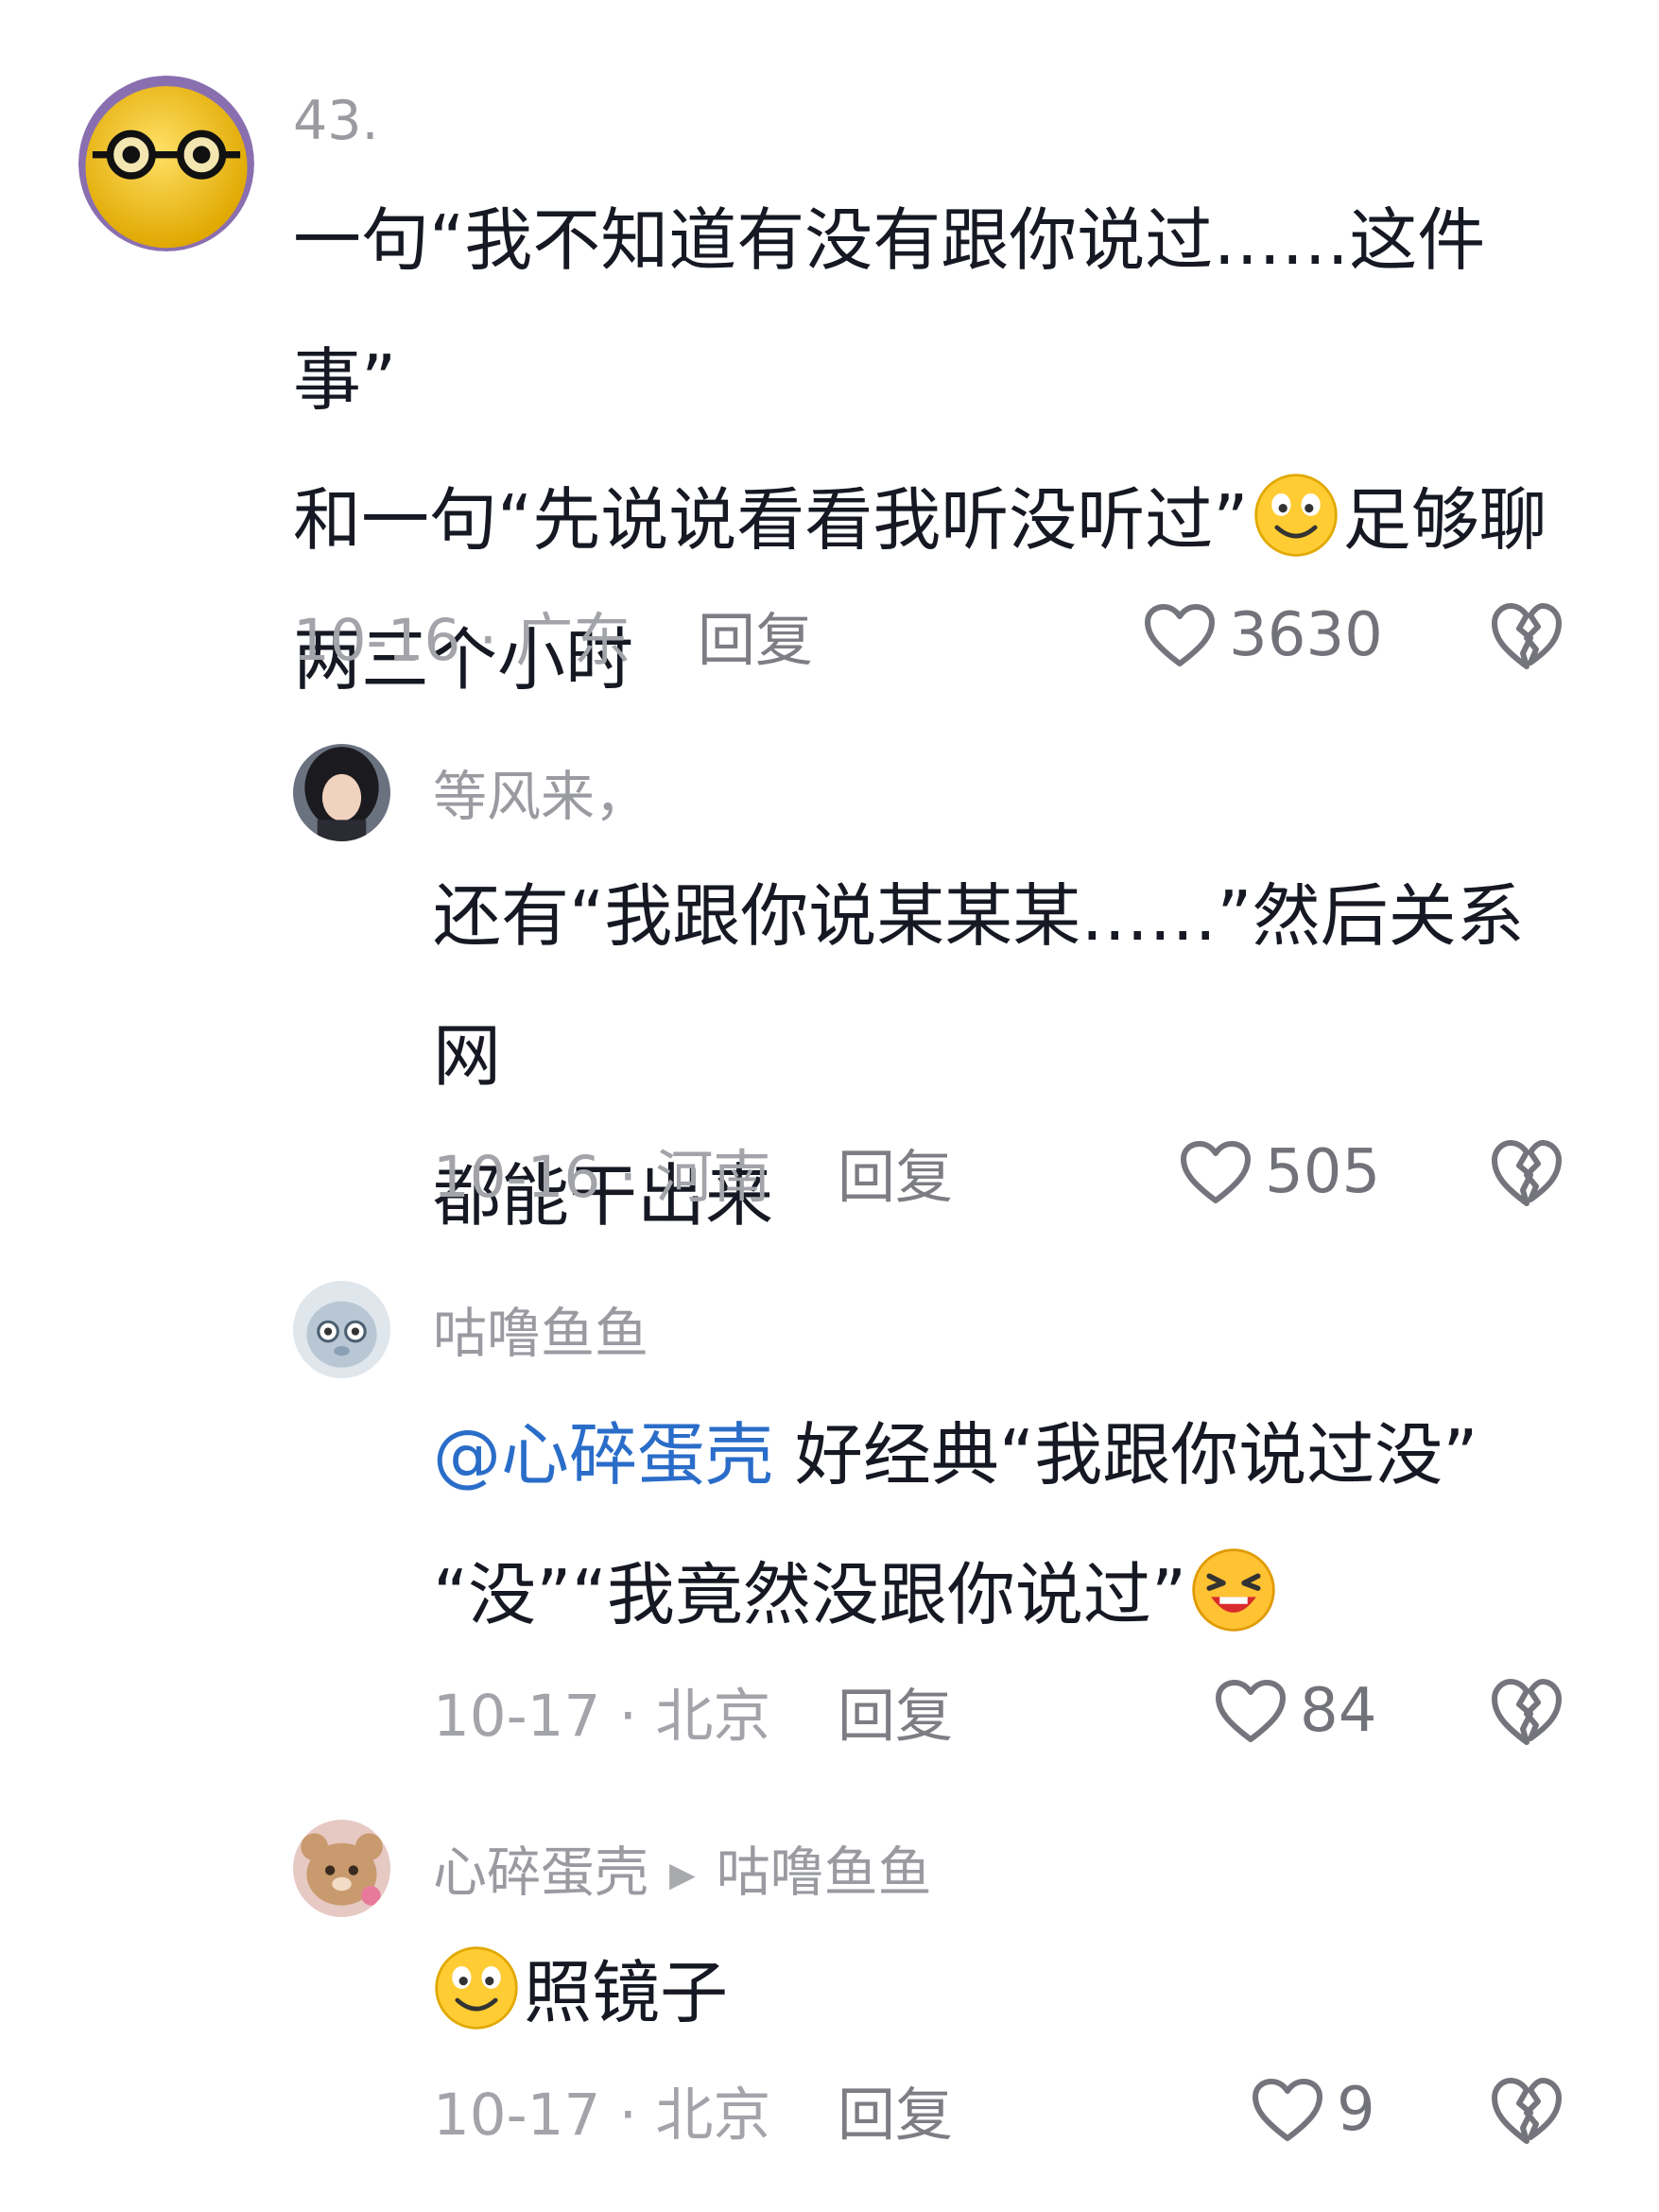  I want to click on like-button: 505, so click(1279, 1172).